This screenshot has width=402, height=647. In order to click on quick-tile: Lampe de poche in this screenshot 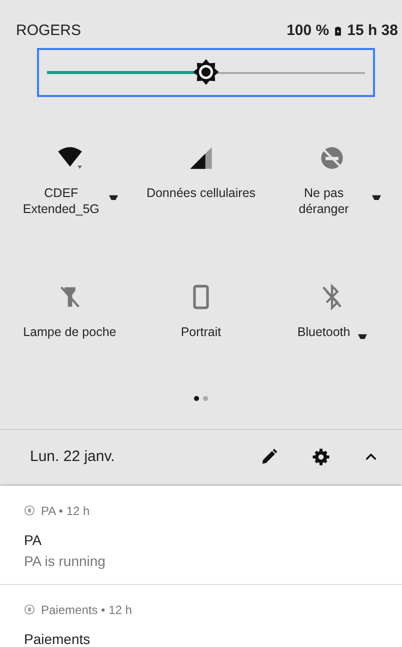, I will do `click(70, 312)`.